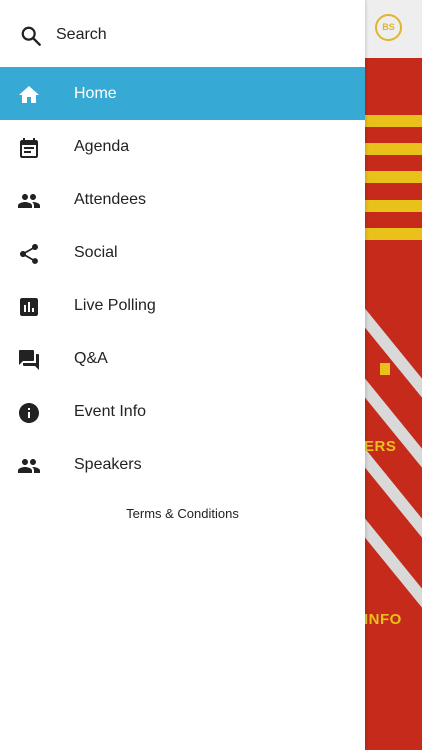  I want to click on background-info-label: INFO, so click(383, 619).